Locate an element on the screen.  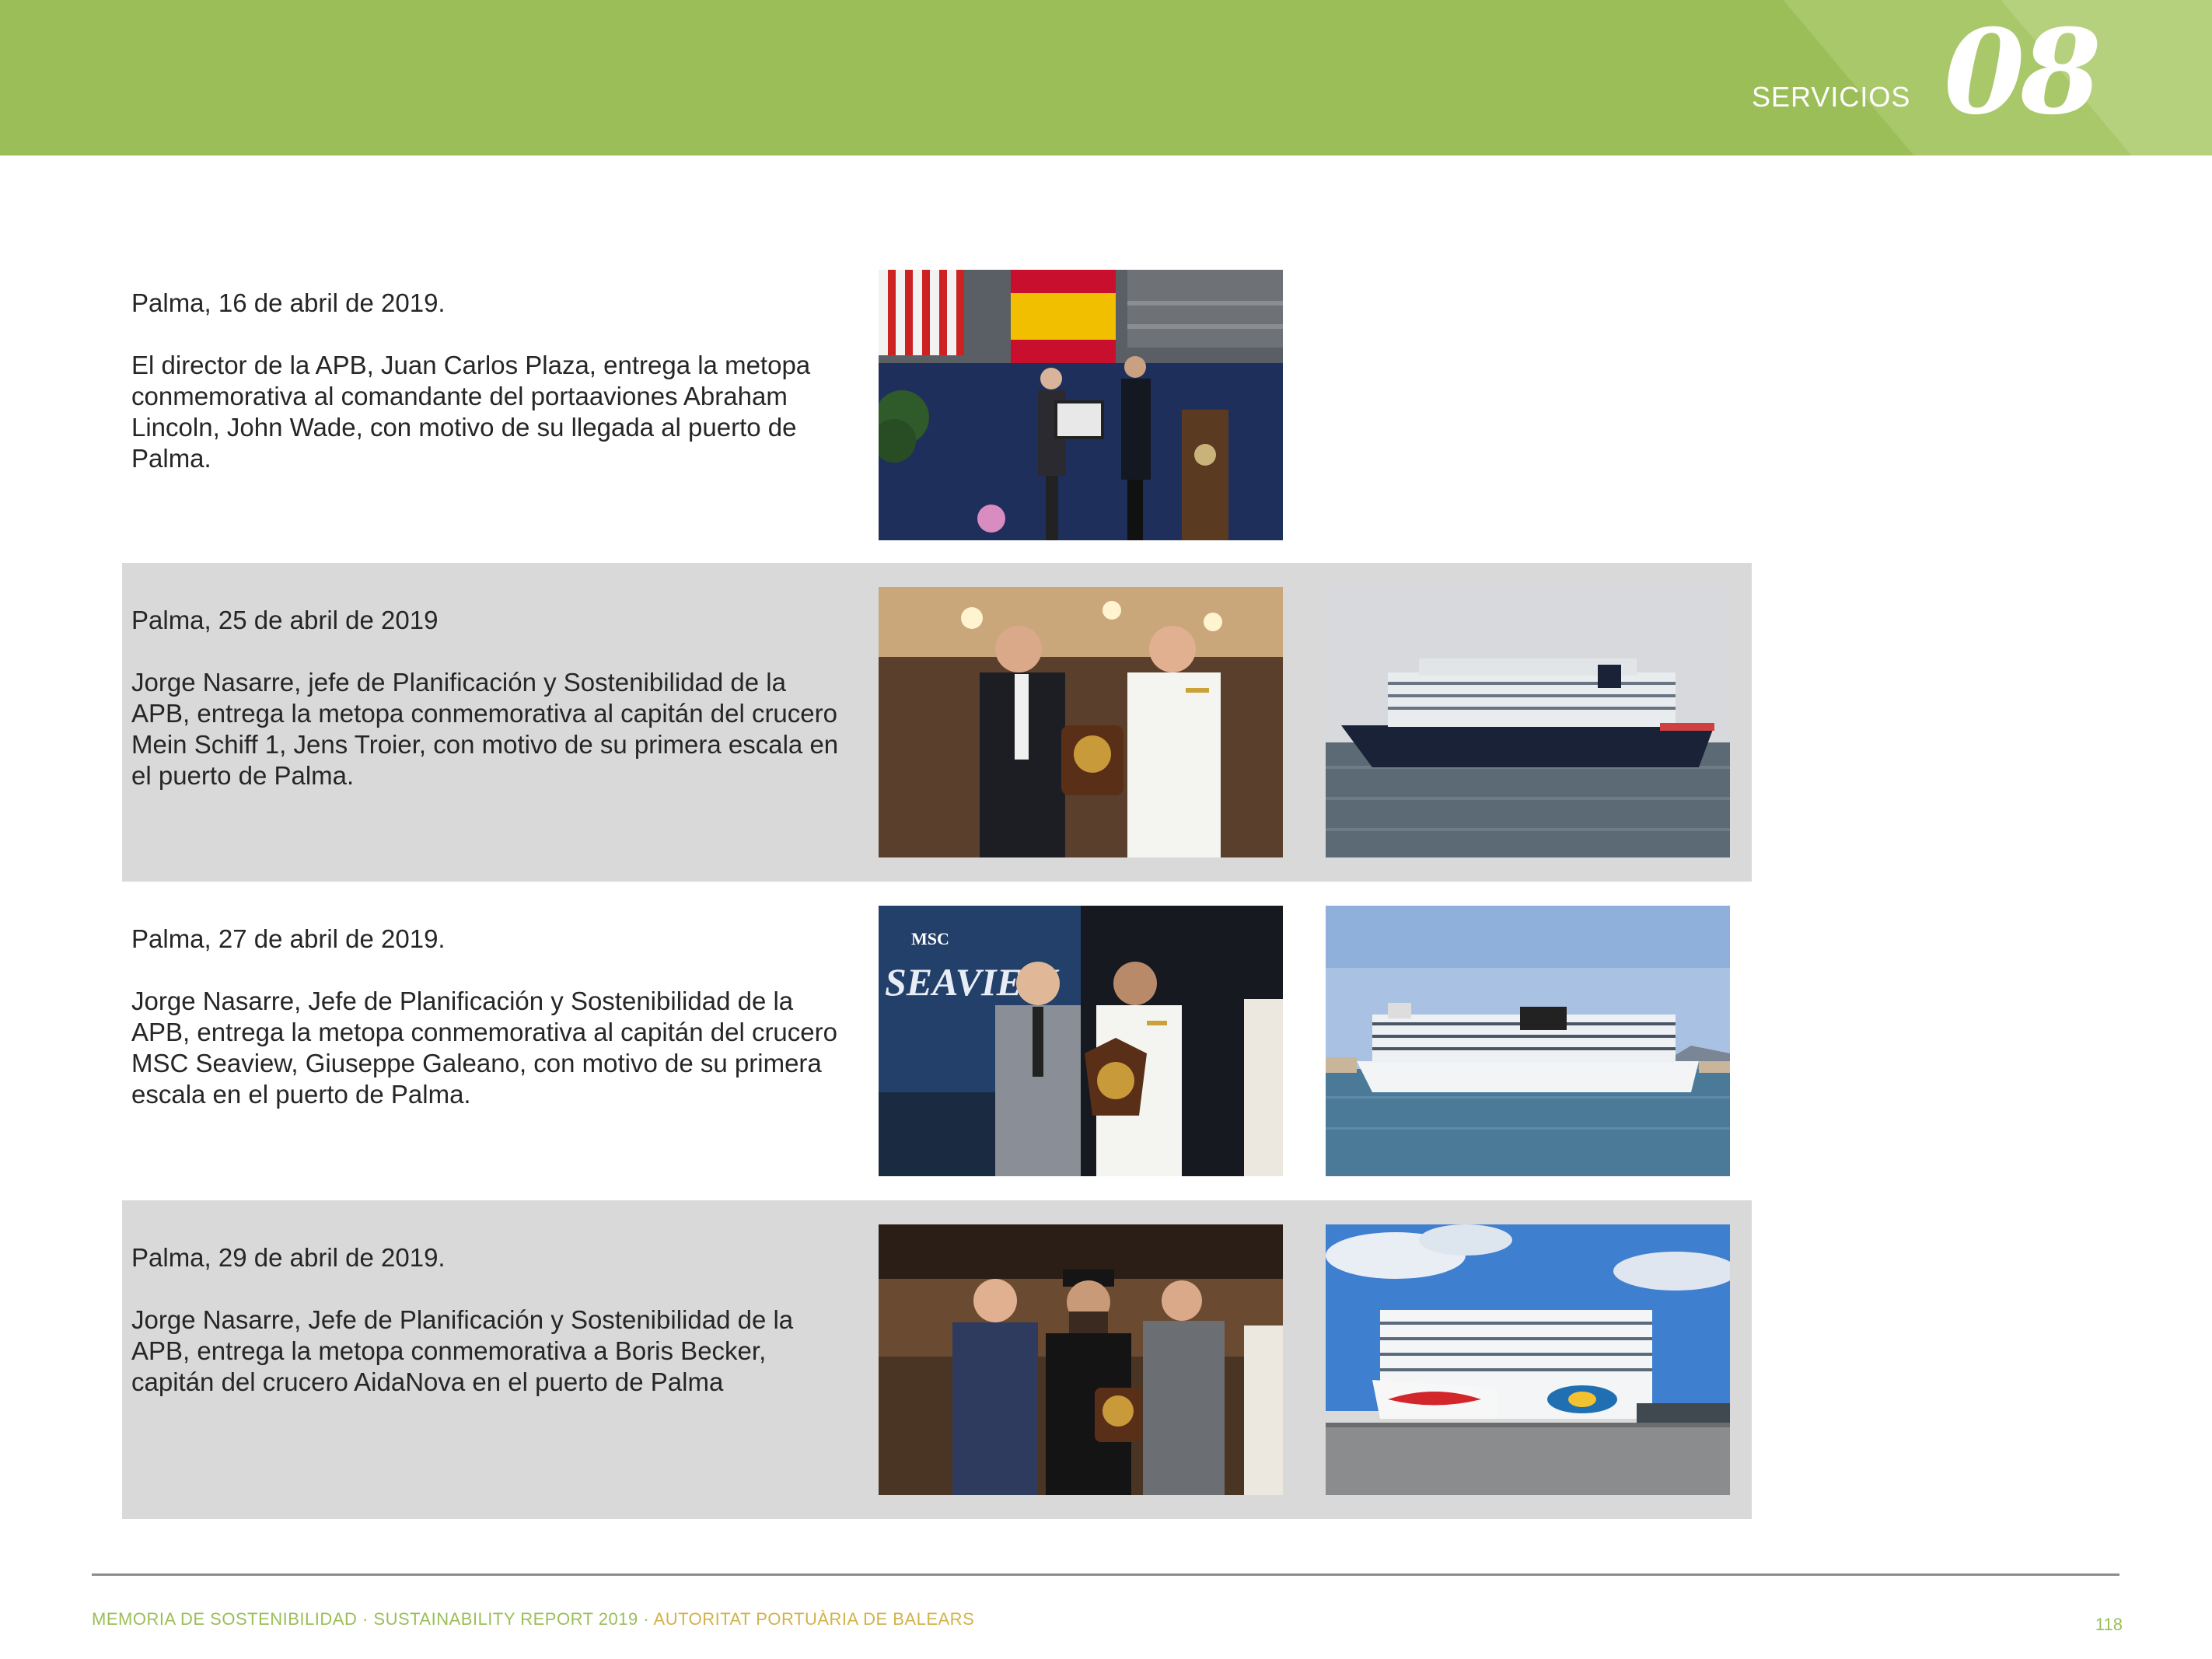
msc-seaview-ship-photo is located at coordinates (1528, 1041).